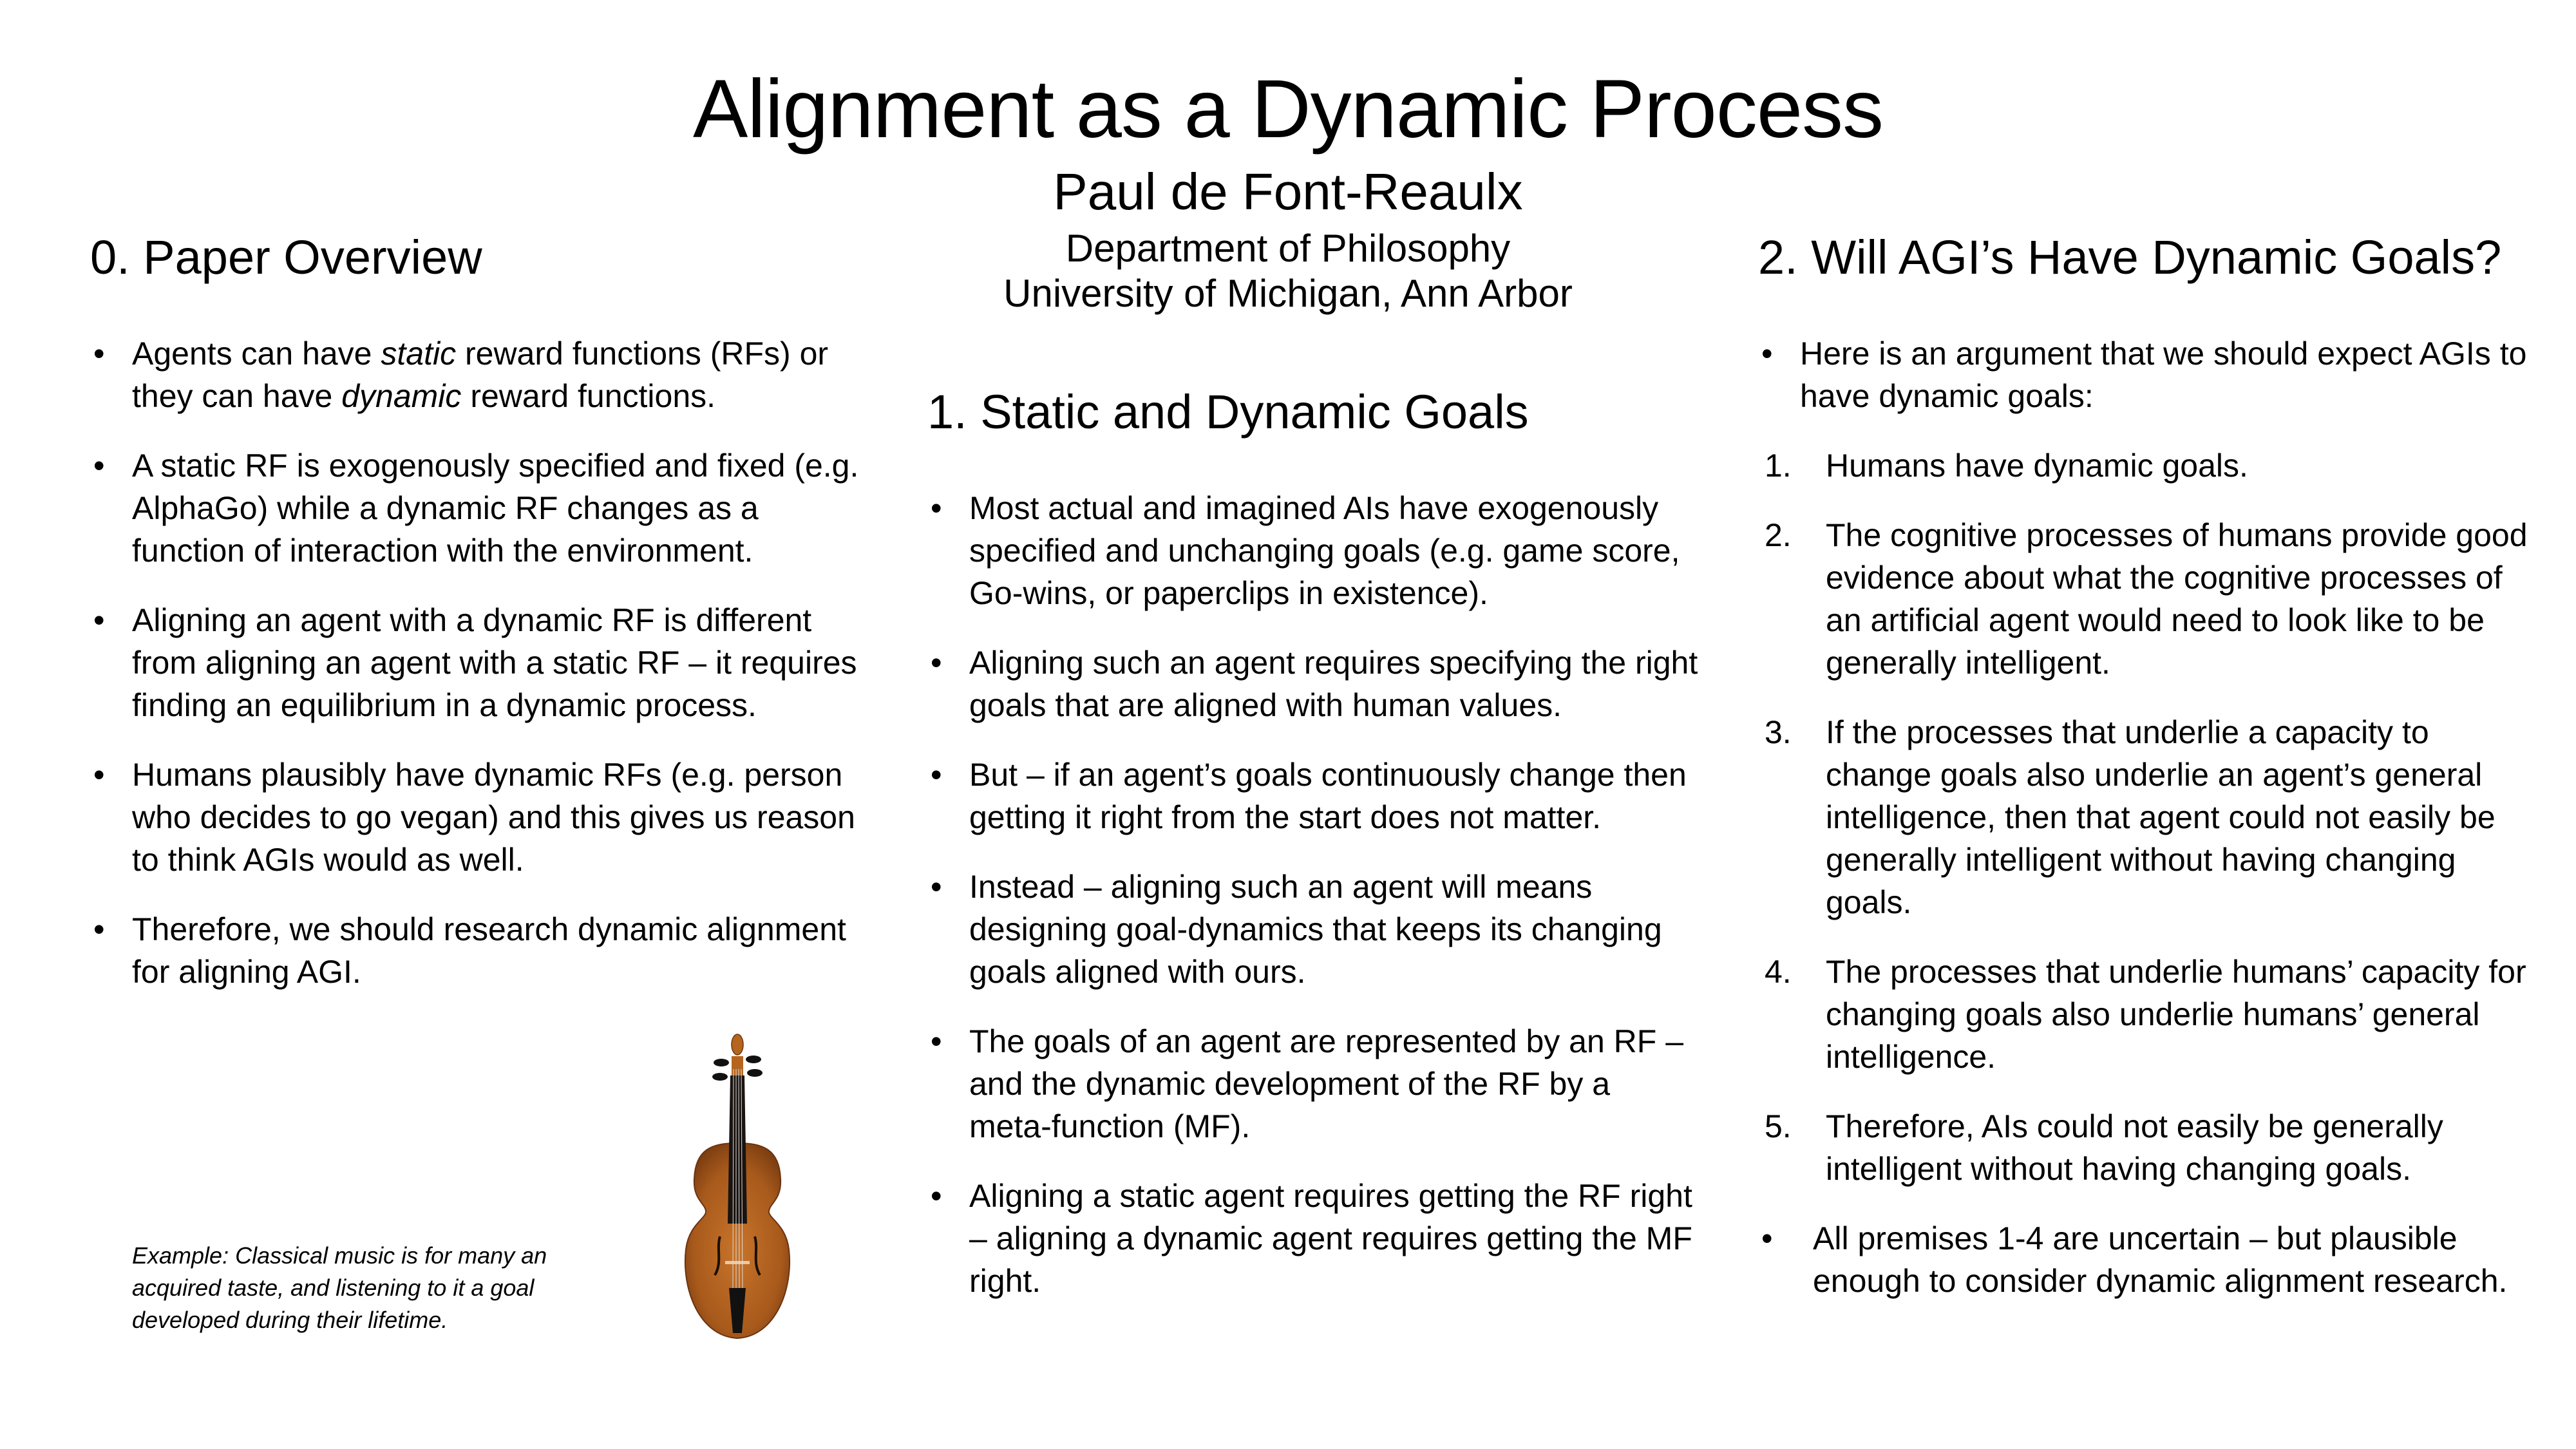 The height and width of the screenshot is (1449, 2576). What do you see at coordinates (286, 257) in the screenshot?
I see `section-heading-paper-overview: 0. Paper Overview` at bounding box center [286, 257].